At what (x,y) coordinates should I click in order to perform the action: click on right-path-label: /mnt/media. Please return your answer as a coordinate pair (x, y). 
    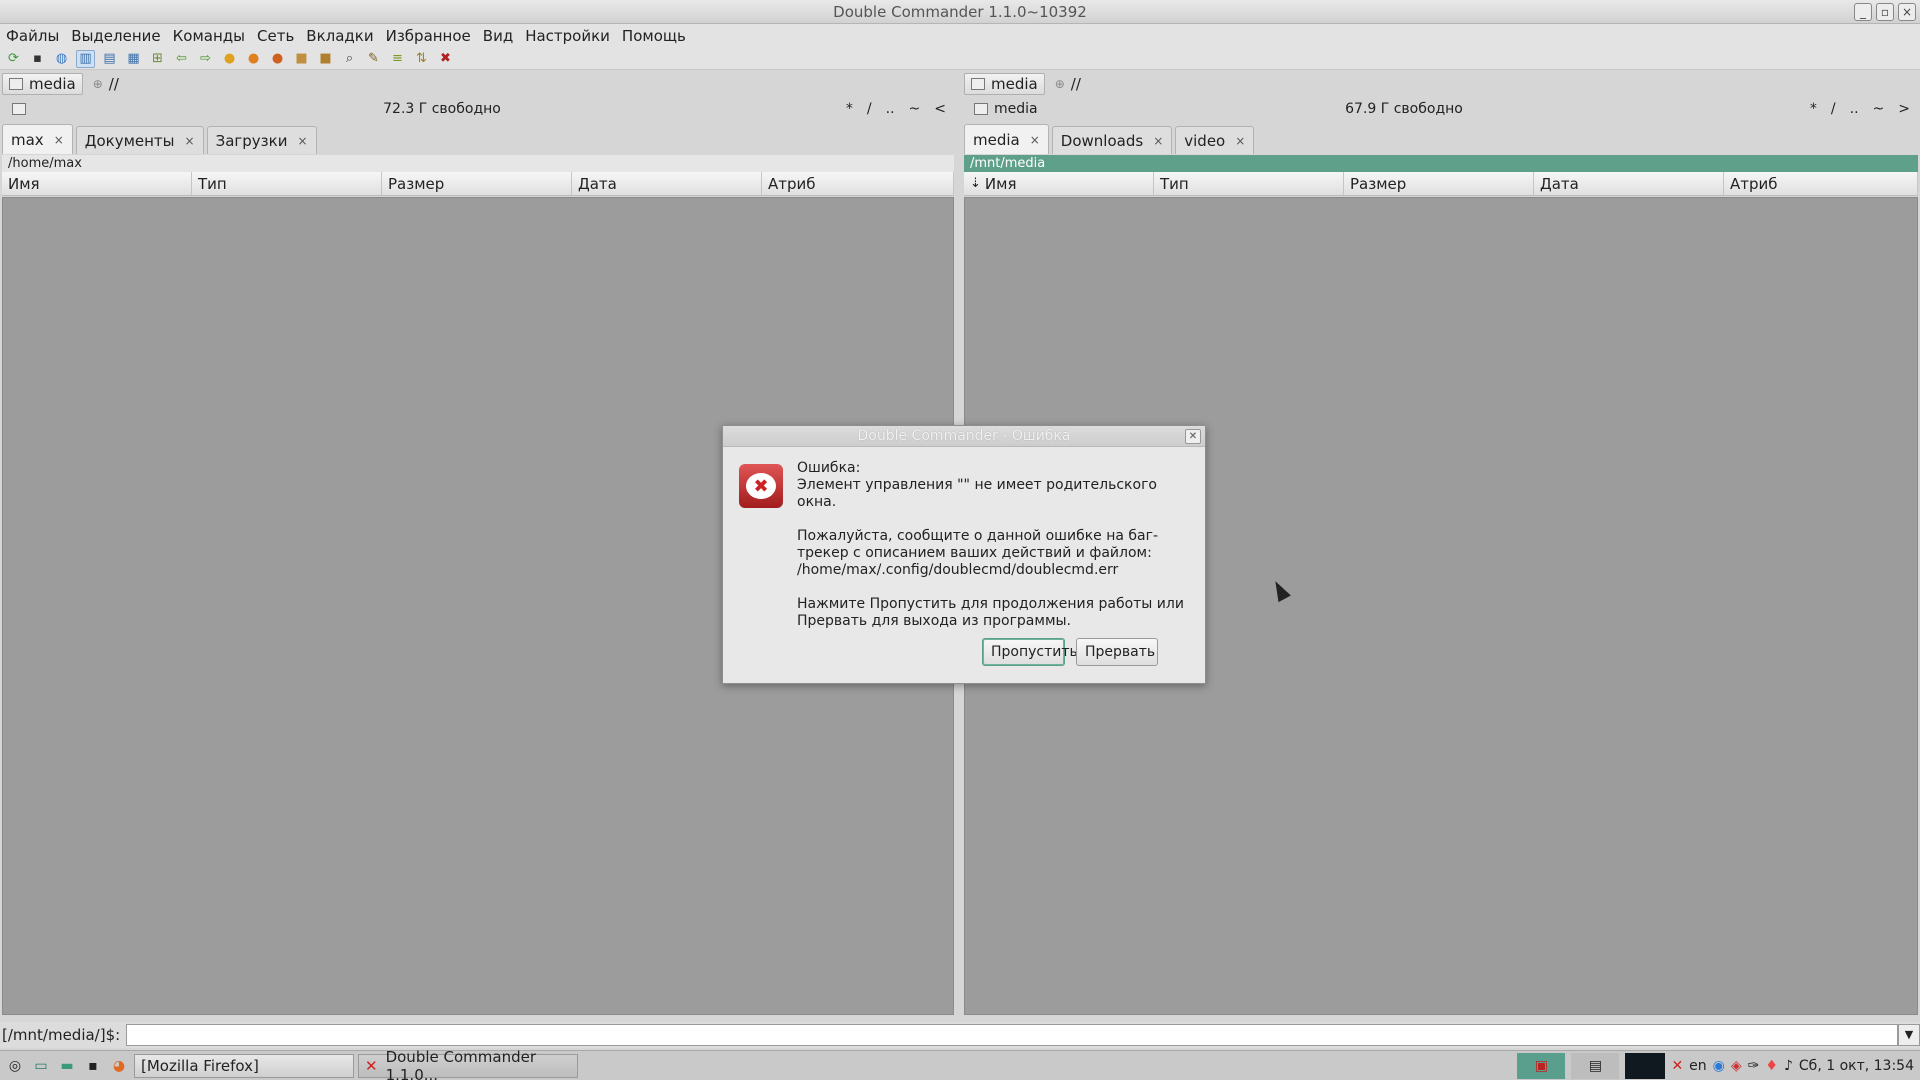
    Looking at the image, I should click on (1441, 163).